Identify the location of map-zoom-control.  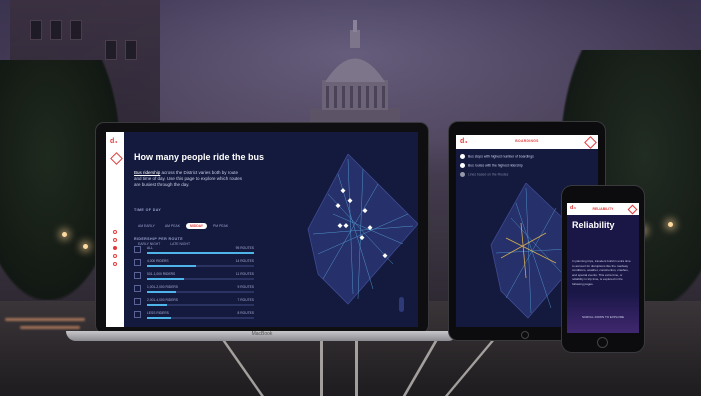
(401, 304).